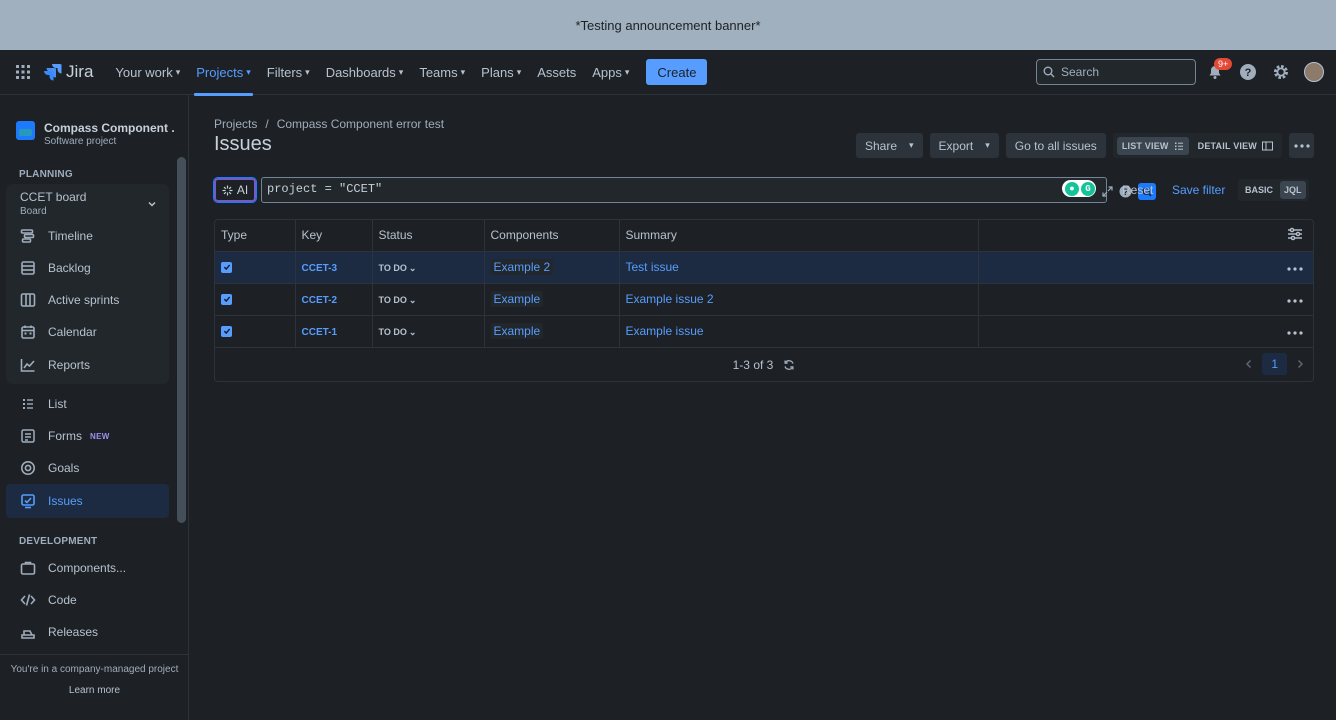 This screenshot has height=720, width=1336. I want to click on notification-badge: 9+, so click(1223, 64).